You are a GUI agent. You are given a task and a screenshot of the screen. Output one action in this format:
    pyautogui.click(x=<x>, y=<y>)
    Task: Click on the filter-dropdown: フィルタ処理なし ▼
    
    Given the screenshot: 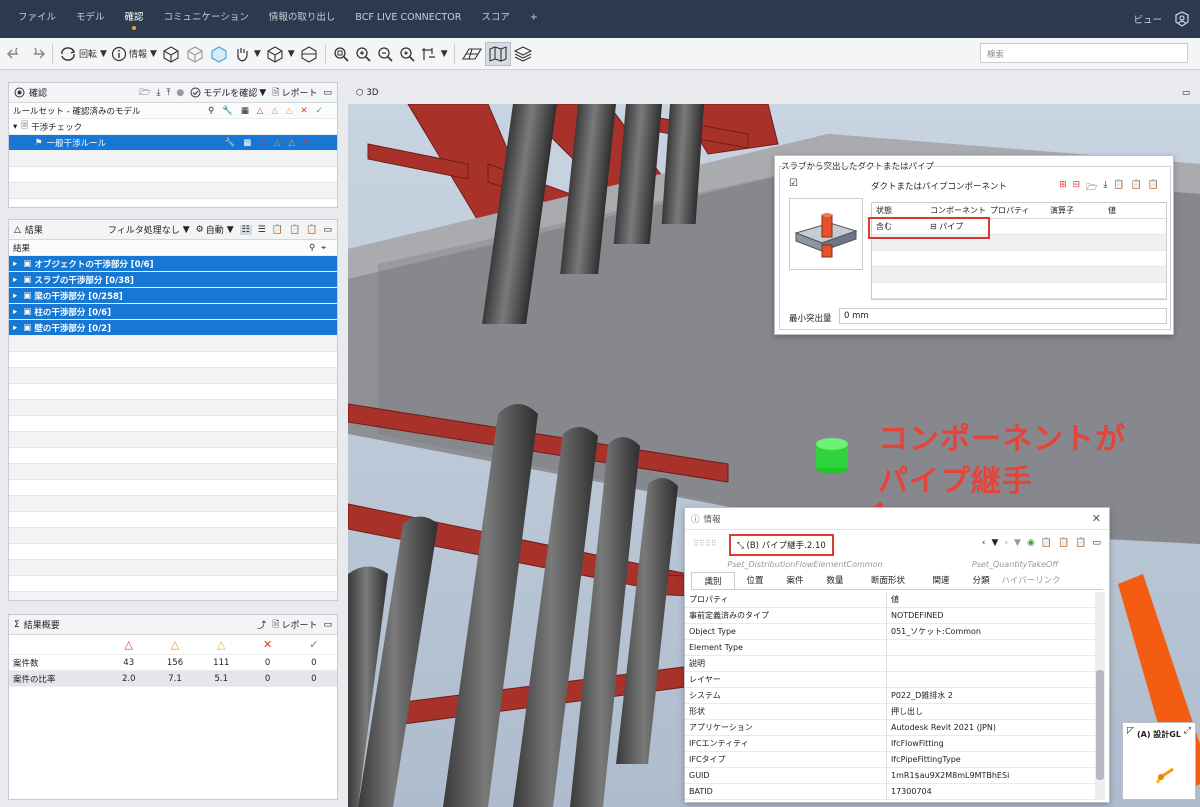 What is the action you would take?
    pyautogui.click(x=149, y=230)
    